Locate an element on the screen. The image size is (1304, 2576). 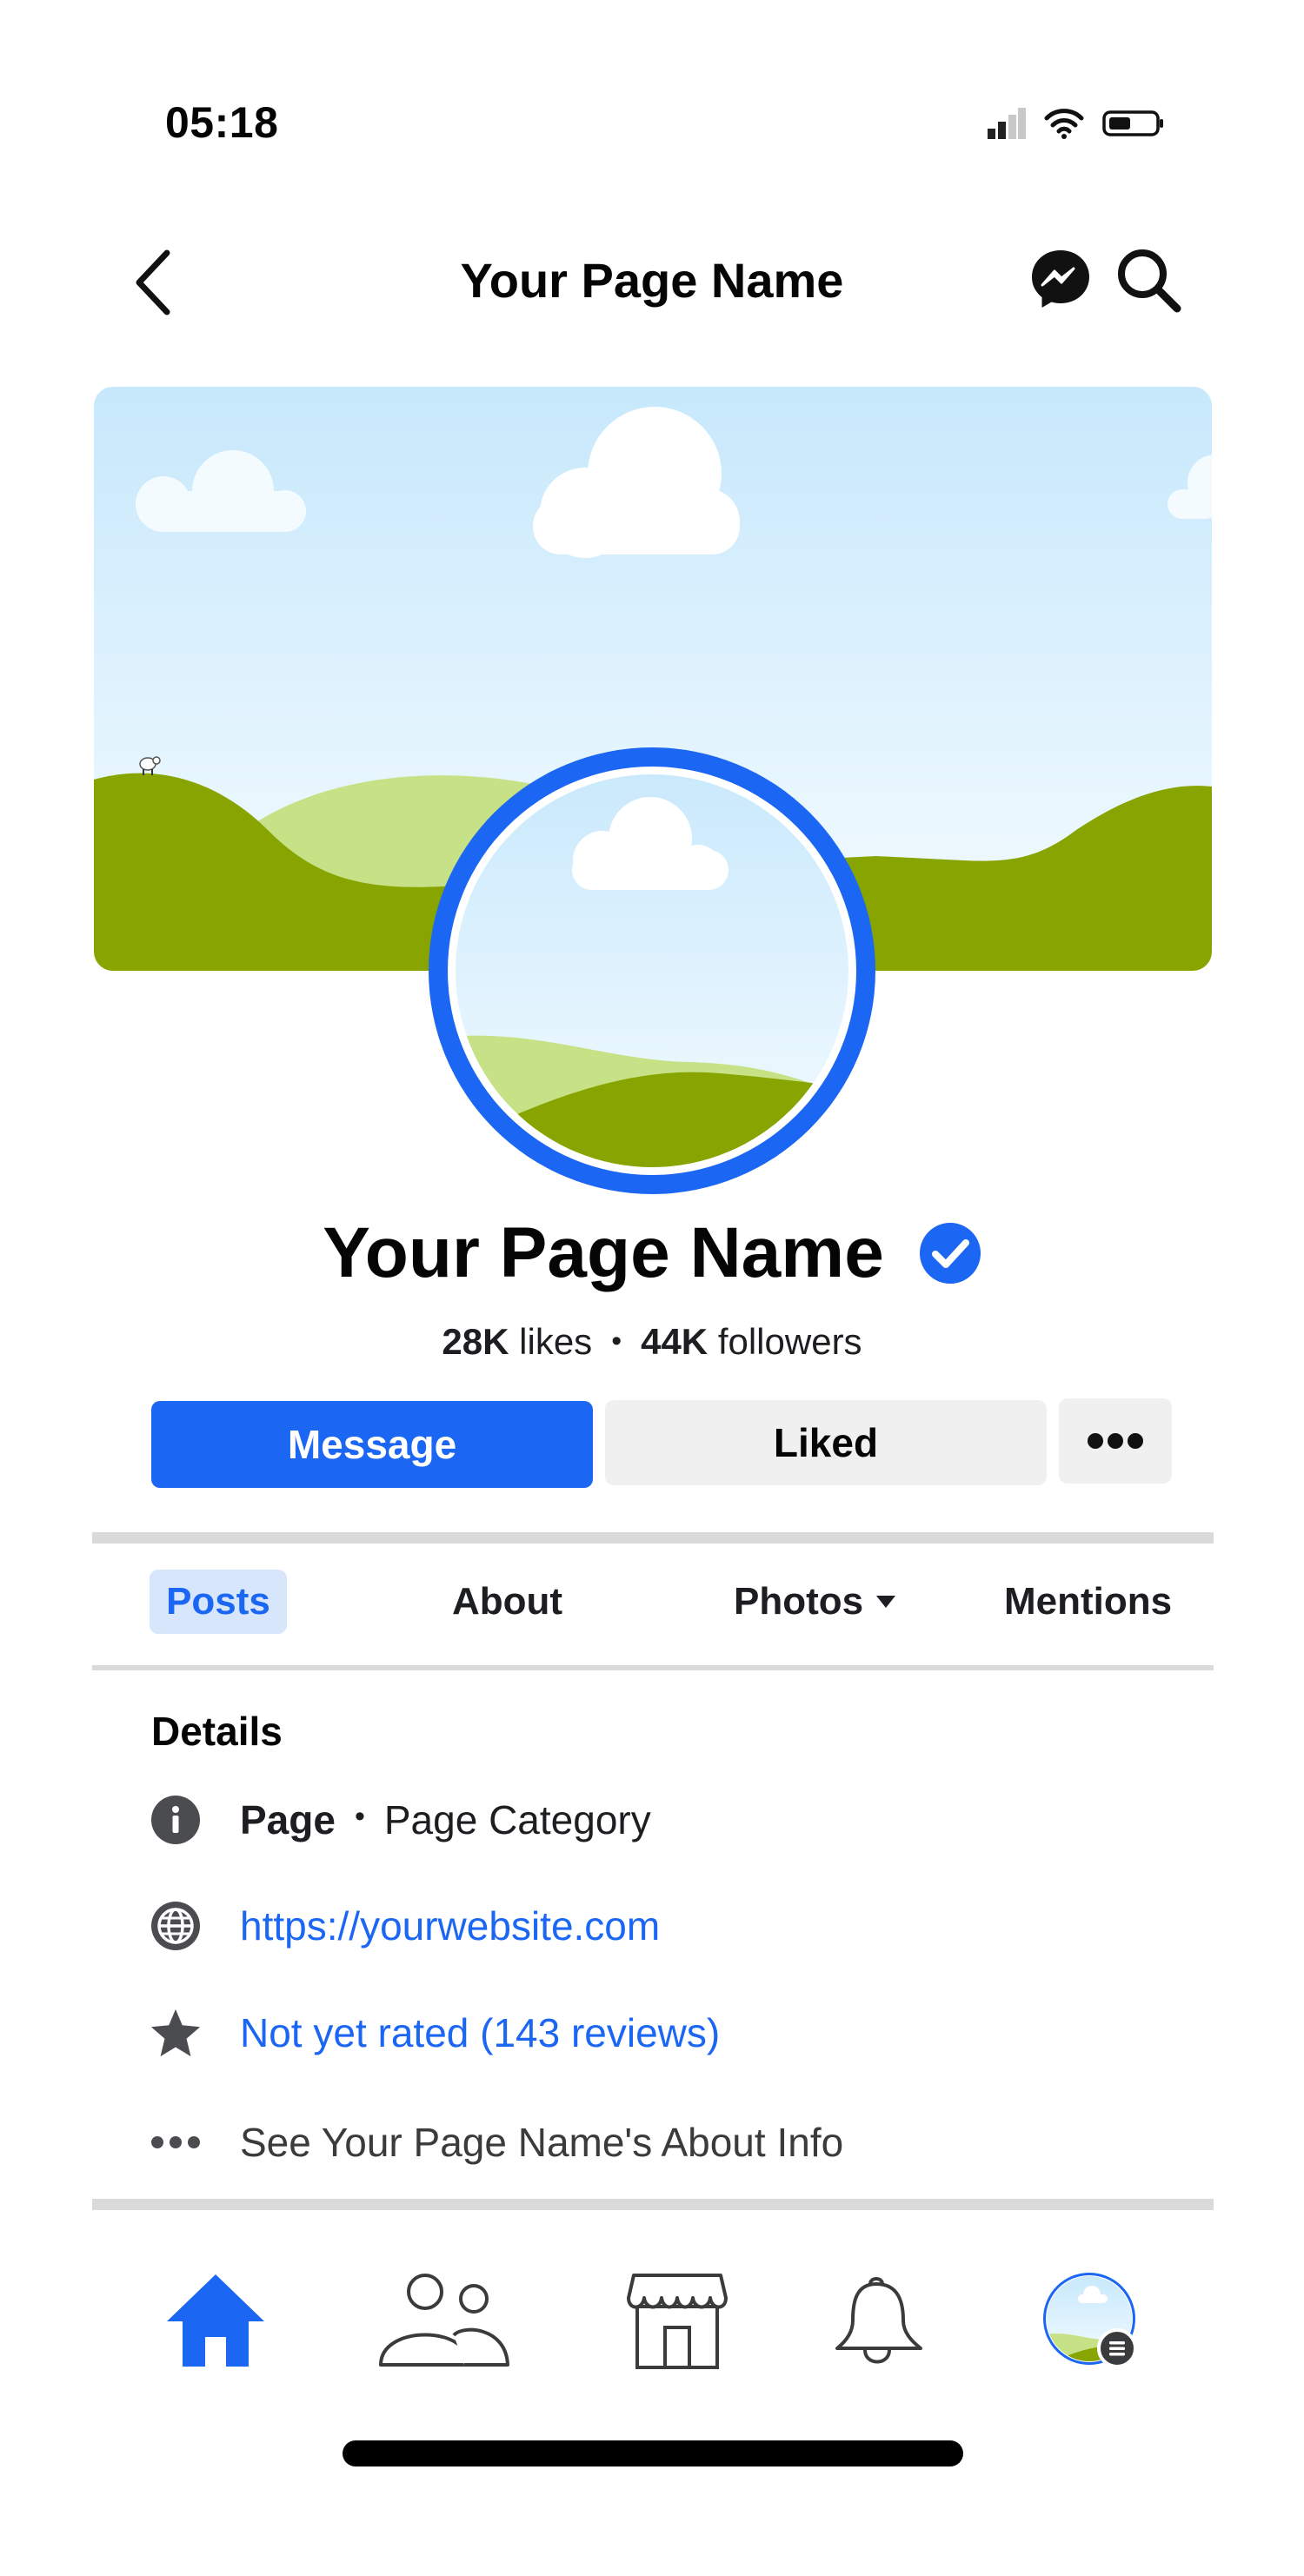
caret-down-icon is located at coordinates (886, 1602).